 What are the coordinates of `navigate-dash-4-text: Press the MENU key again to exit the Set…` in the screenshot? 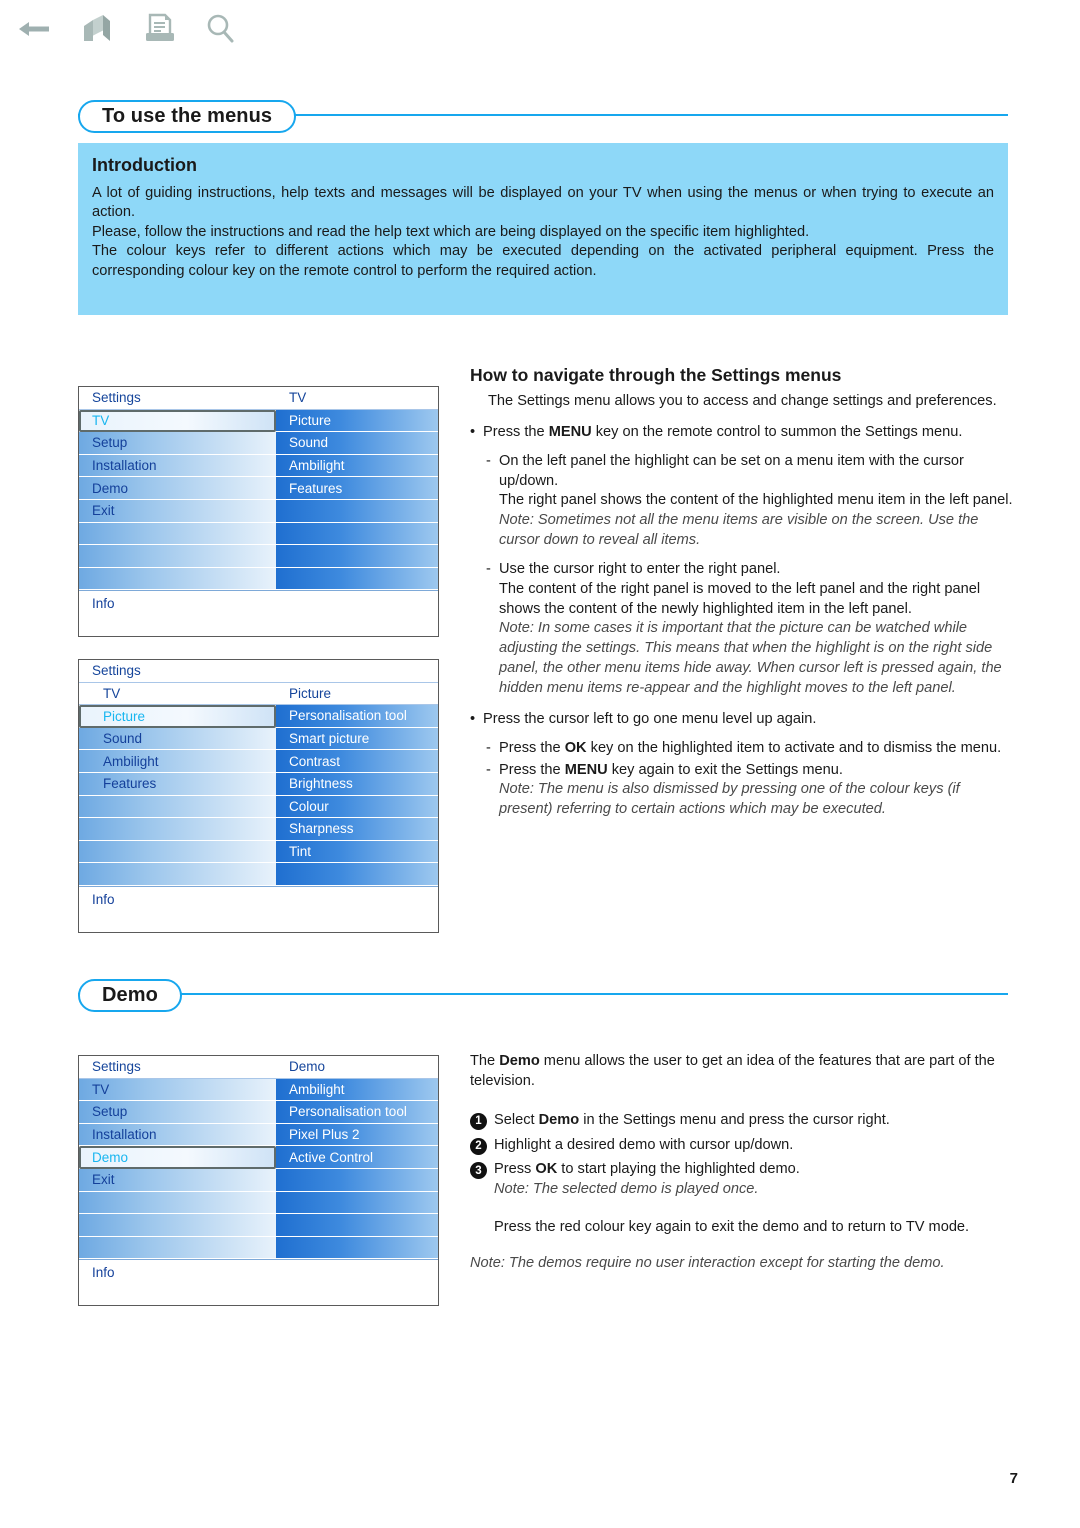 It's located at (729, 789).